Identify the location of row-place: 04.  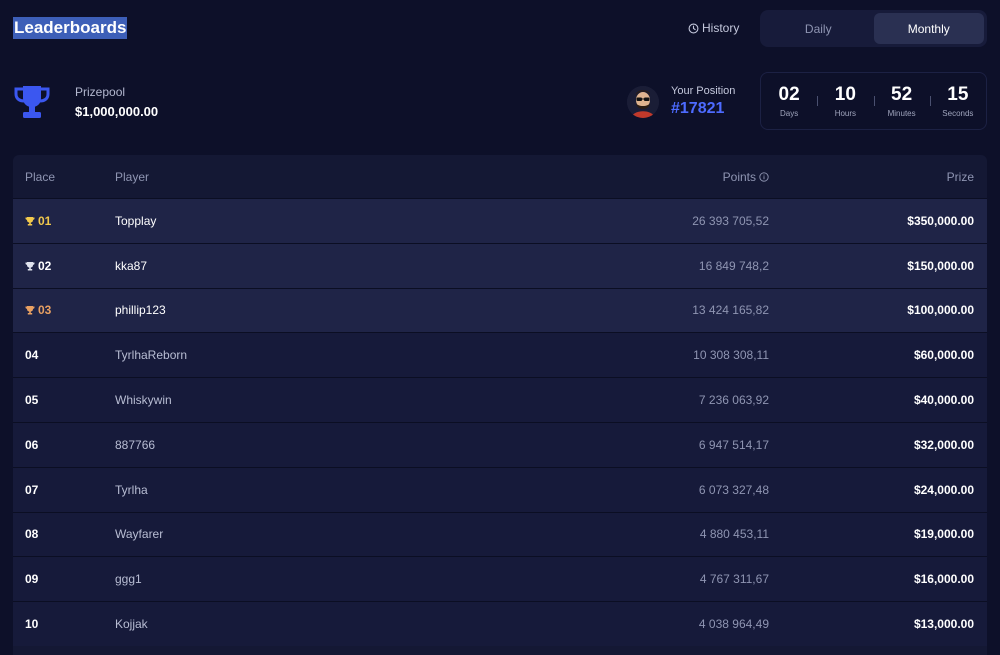
(31, 355).